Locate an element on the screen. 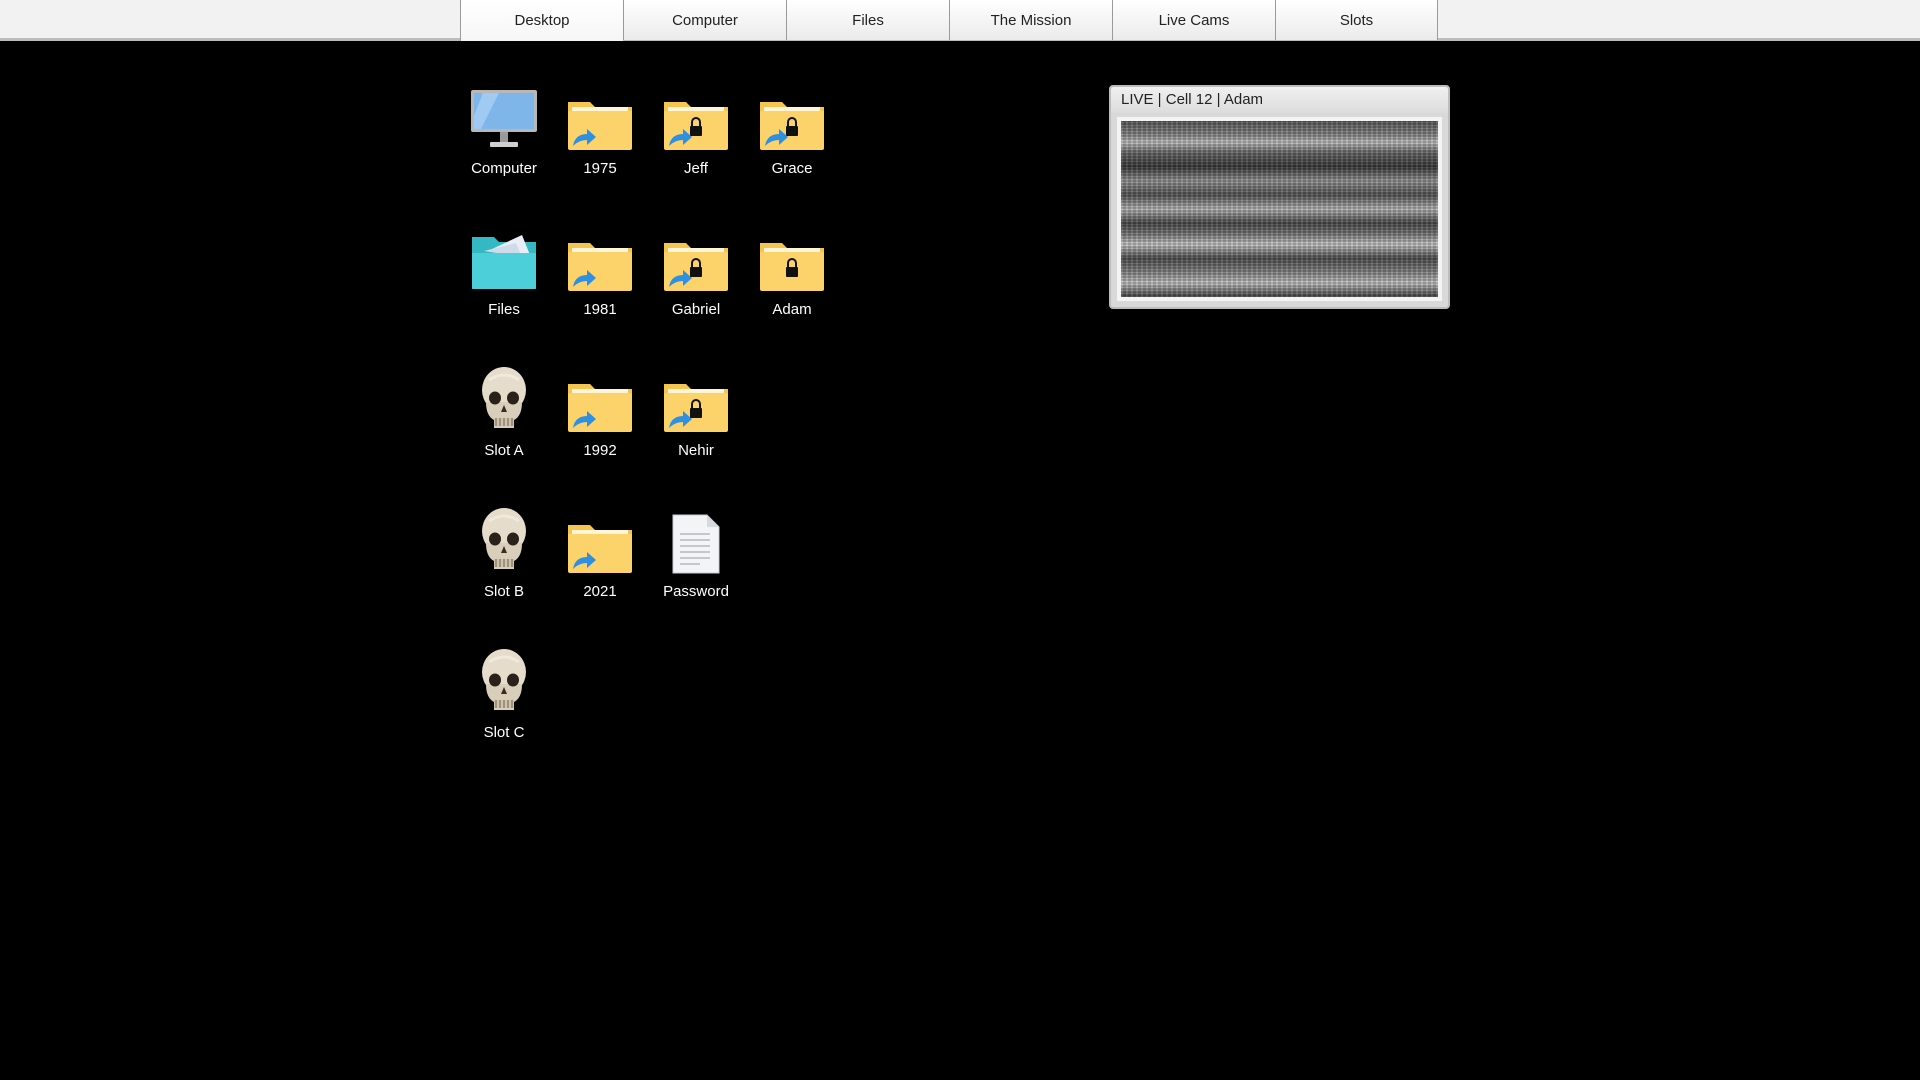 The width and height of the screenshot is (1920, 1080). desktop-icon-grace: Grace is located at coordinates (792, 137).